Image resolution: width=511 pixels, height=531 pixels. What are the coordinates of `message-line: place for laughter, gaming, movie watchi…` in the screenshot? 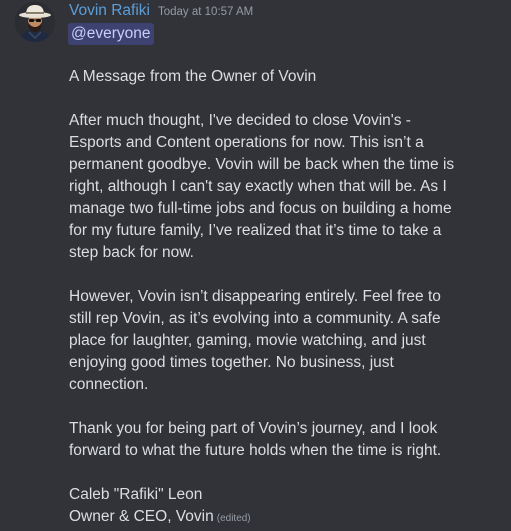 It's located at (247, 340).